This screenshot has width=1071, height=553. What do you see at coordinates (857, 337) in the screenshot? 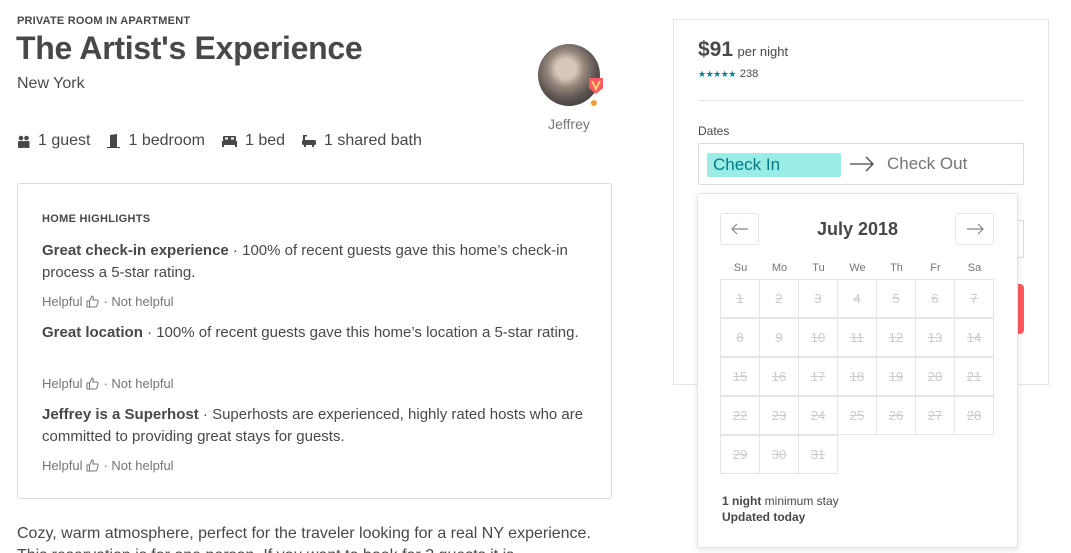
I see `calendar-day-blocked: 11` at bounding box center [857, 337].